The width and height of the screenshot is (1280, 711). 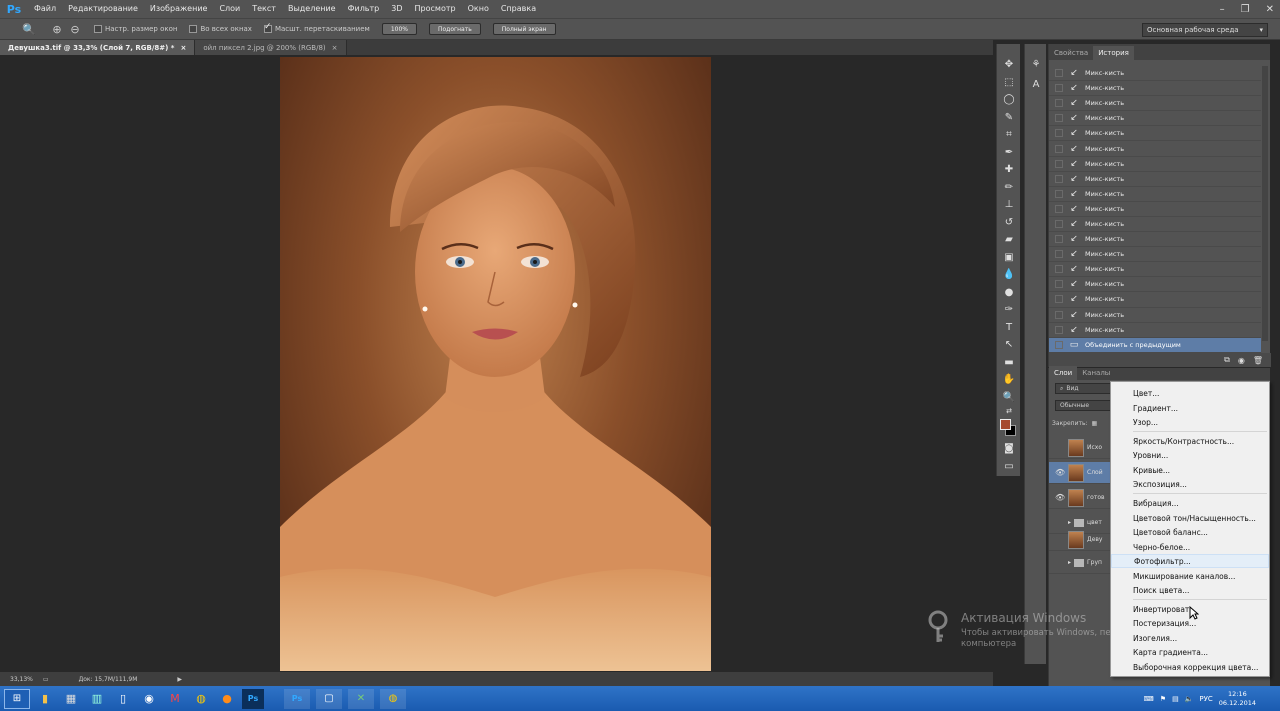 I want to click on menu-filter: Фильтр, so click(x=364, y=9).